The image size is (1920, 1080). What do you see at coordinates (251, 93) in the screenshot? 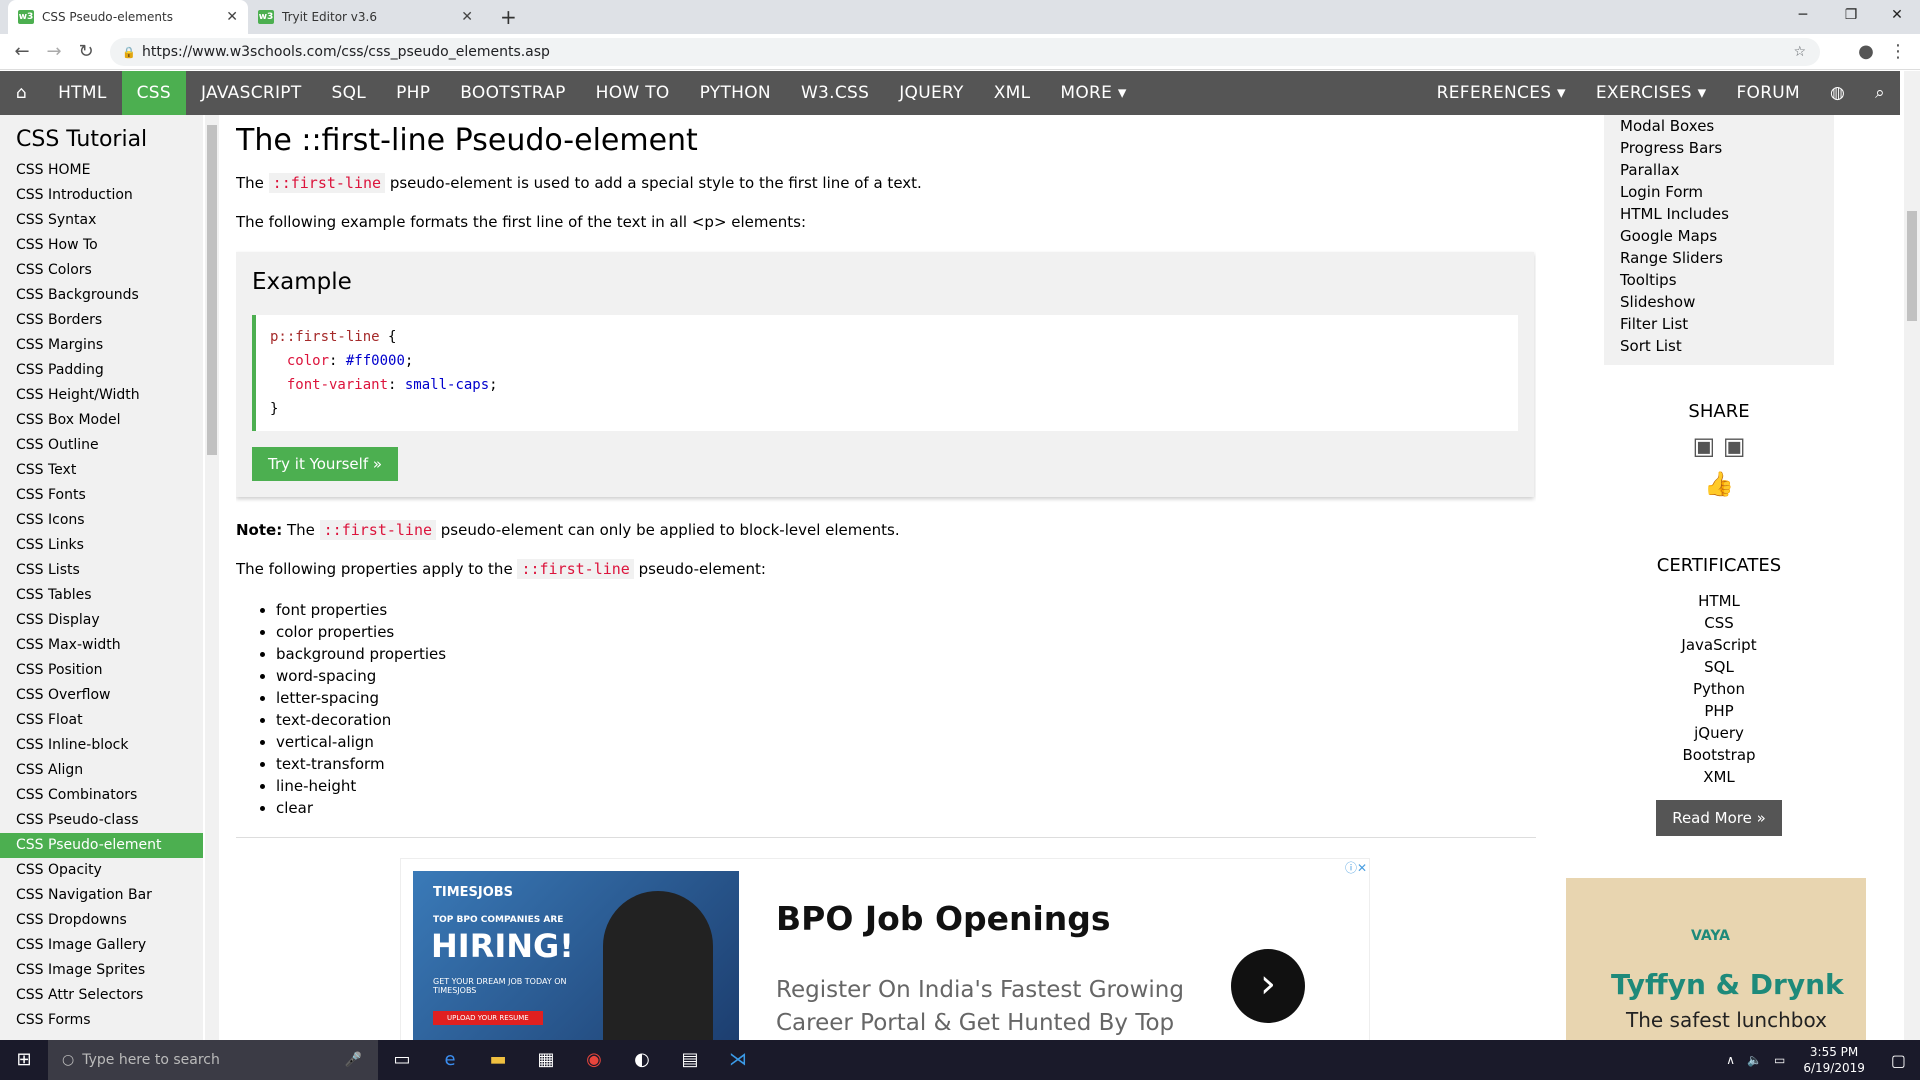
I see `nav-javascript: JAVASCRIPT` at bounding box center [251, 93].